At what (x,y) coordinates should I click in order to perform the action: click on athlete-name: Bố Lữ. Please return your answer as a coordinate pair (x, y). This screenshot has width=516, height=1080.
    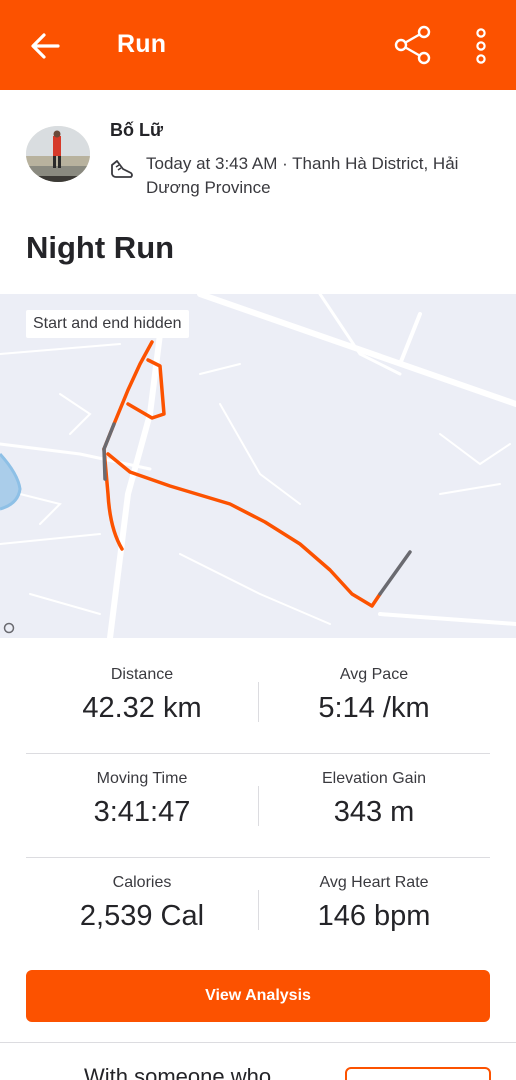
    Looking at the image, I should click on (136, 130).